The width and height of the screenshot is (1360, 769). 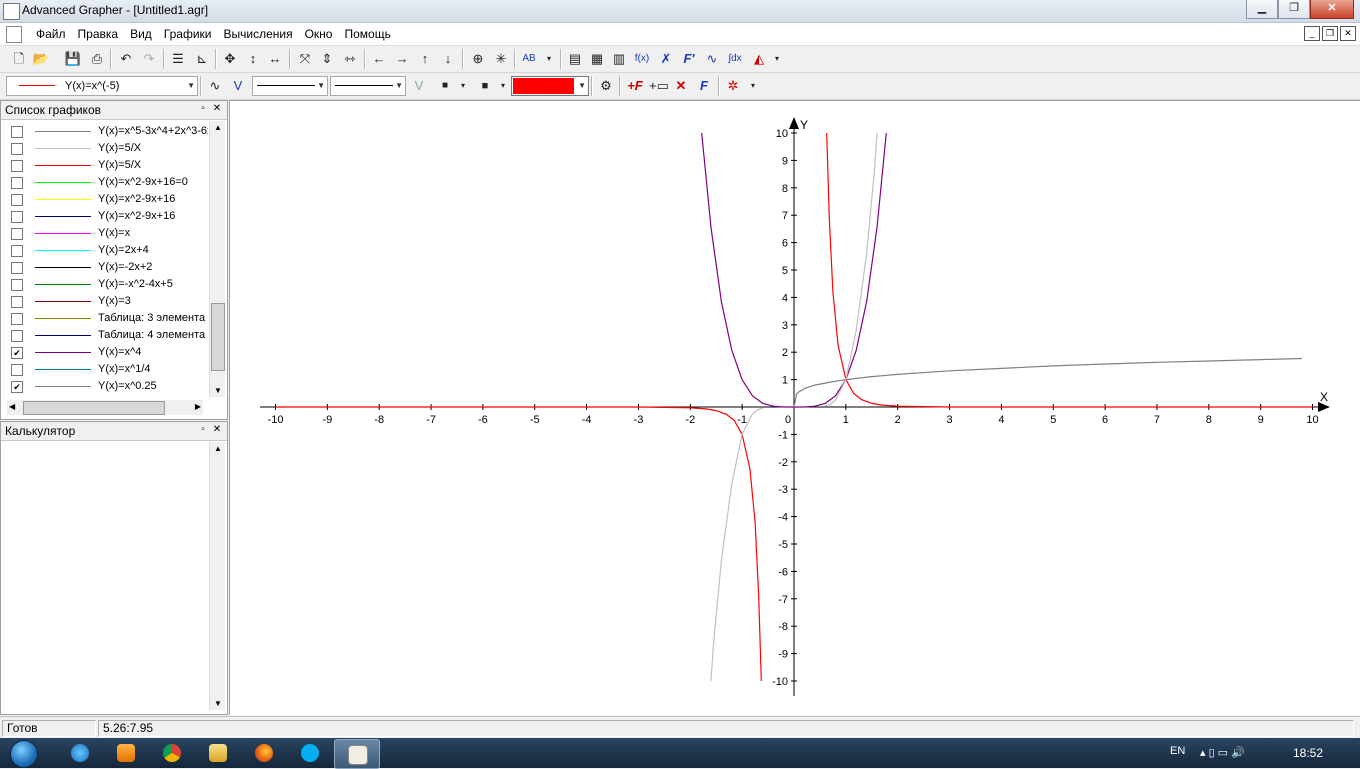 What do you see at coordinates (666, 59) in the screenshot?
I see `intersection-icon: ✗` at bounding box center [666, 59].